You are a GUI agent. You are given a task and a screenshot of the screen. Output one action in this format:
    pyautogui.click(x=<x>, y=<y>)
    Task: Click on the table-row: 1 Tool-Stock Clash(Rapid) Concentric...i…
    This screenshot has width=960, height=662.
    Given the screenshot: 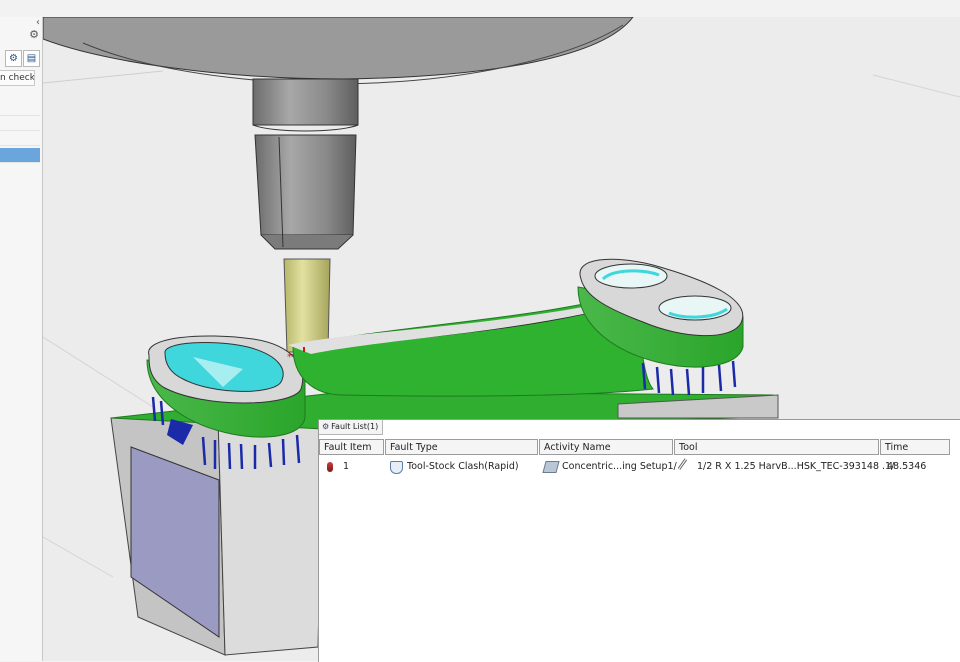 What is the action you would take?
    pyautogui.click(x=639, y=467)
    